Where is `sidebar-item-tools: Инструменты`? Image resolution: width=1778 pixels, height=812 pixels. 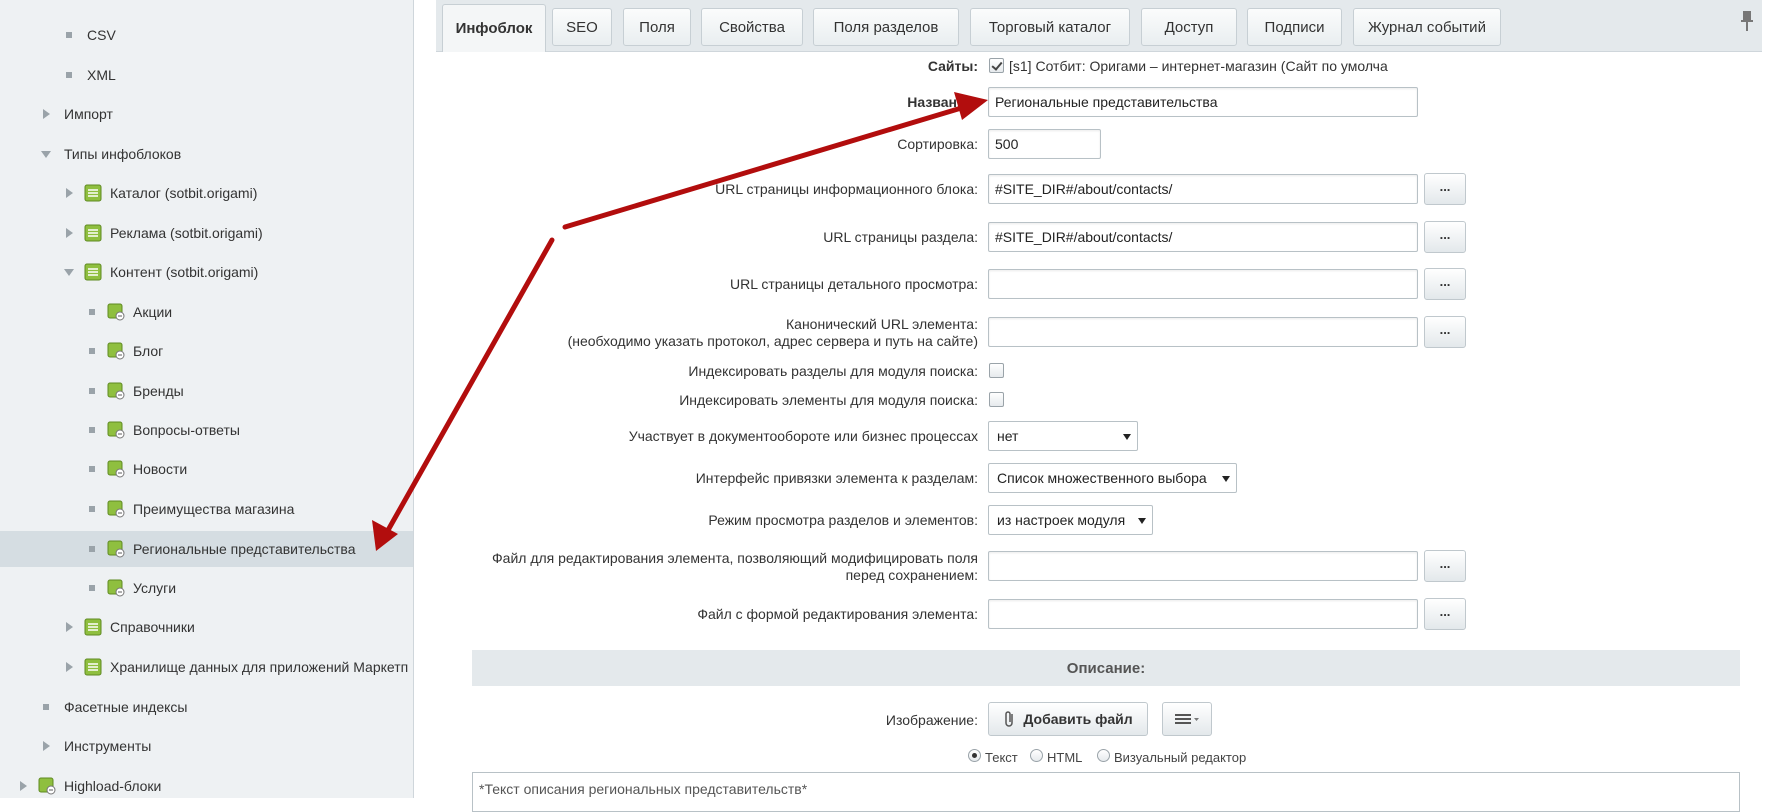
sidebar-item-tools: Инструменты is located at coordinates (206, 746).